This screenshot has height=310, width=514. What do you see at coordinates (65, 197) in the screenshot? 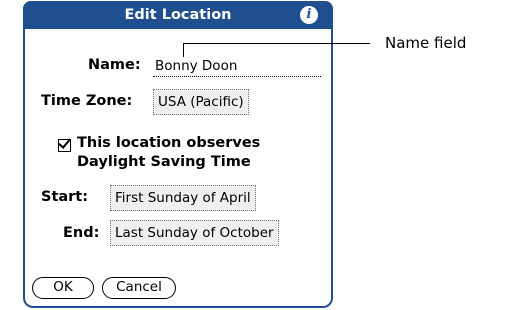
I see `start-label: Start:` at bounding box center [65, 197].